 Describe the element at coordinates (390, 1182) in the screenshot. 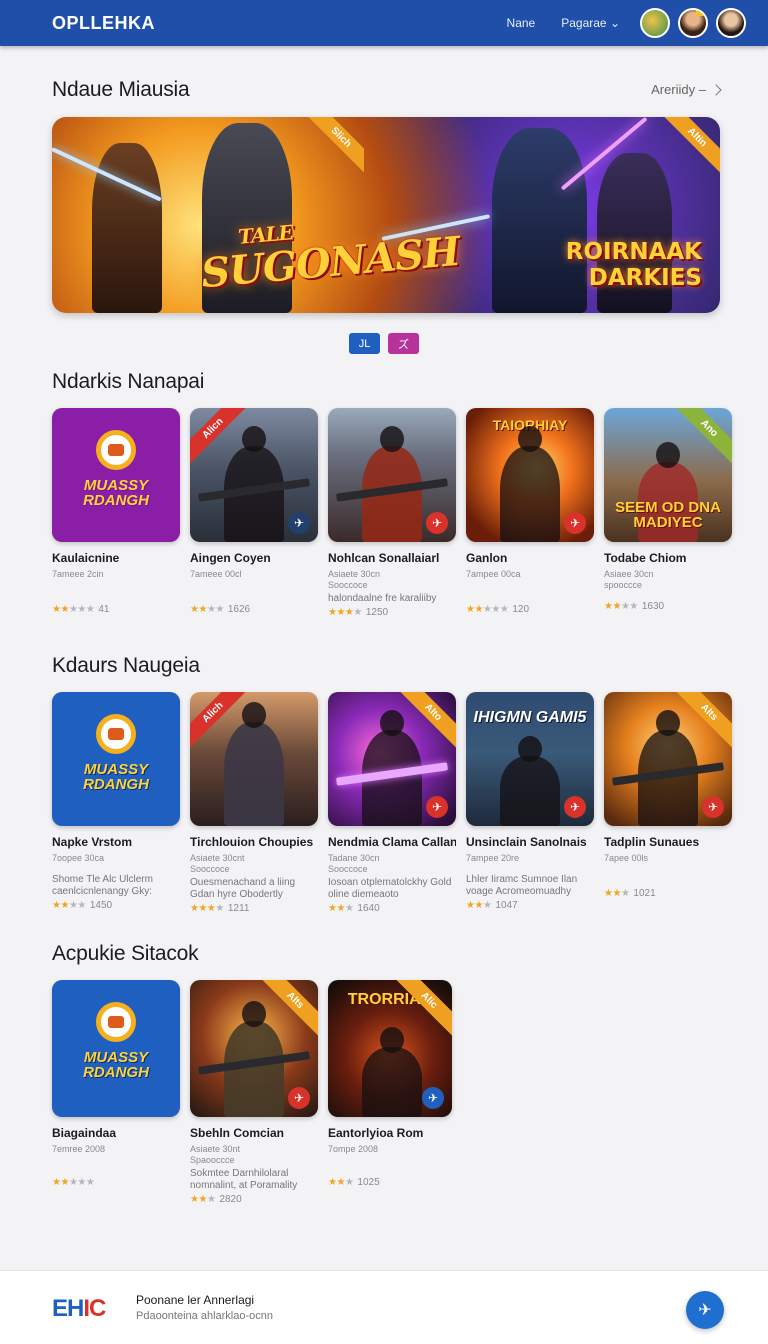

I see `game-rating: ★★★ 1025` at that location.